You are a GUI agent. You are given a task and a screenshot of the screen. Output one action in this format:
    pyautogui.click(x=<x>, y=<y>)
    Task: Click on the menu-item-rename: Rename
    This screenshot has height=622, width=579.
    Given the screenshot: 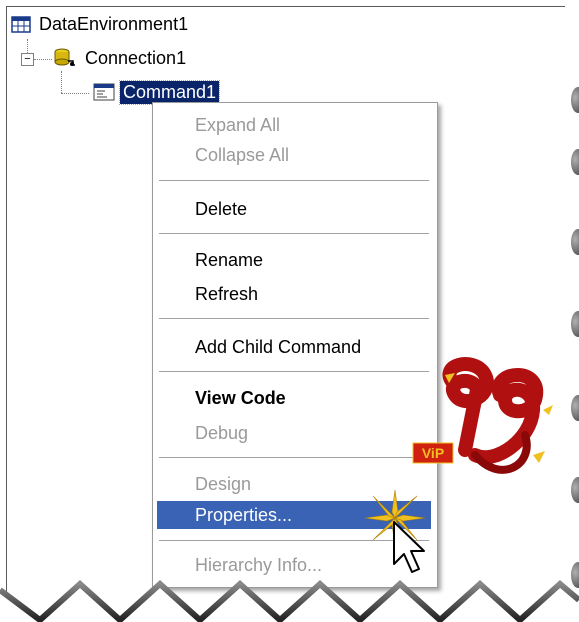 What is the action you would take?
    pyautogui.click(x=294, y=260)
    